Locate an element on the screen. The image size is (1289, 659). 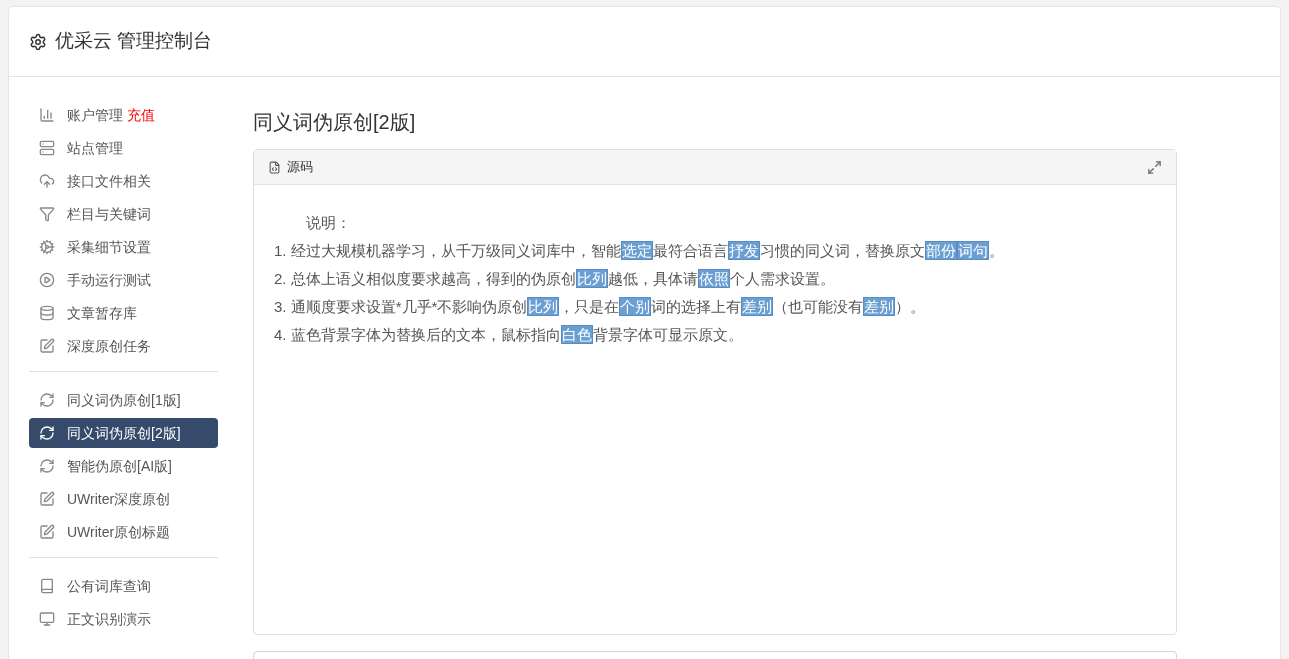
code-file-icon is located at coordinates (274, 167).